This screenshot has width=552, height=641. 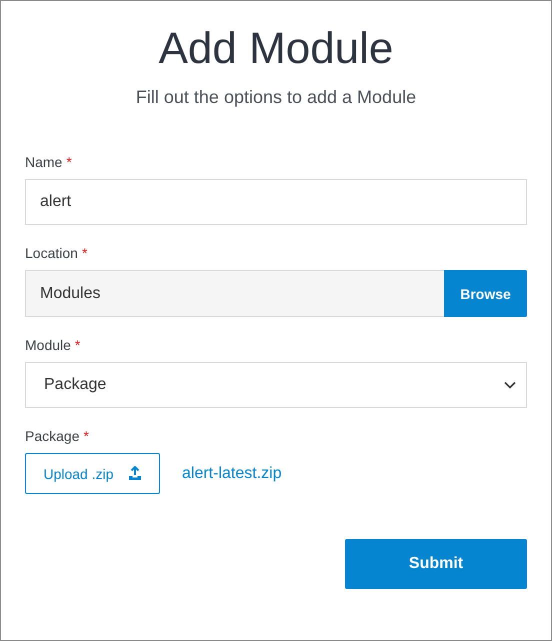 What do you see at coordinates (276, 293) in the screenshot?
I see `location-field: Modules Browse` at bounding box center [276, 293].